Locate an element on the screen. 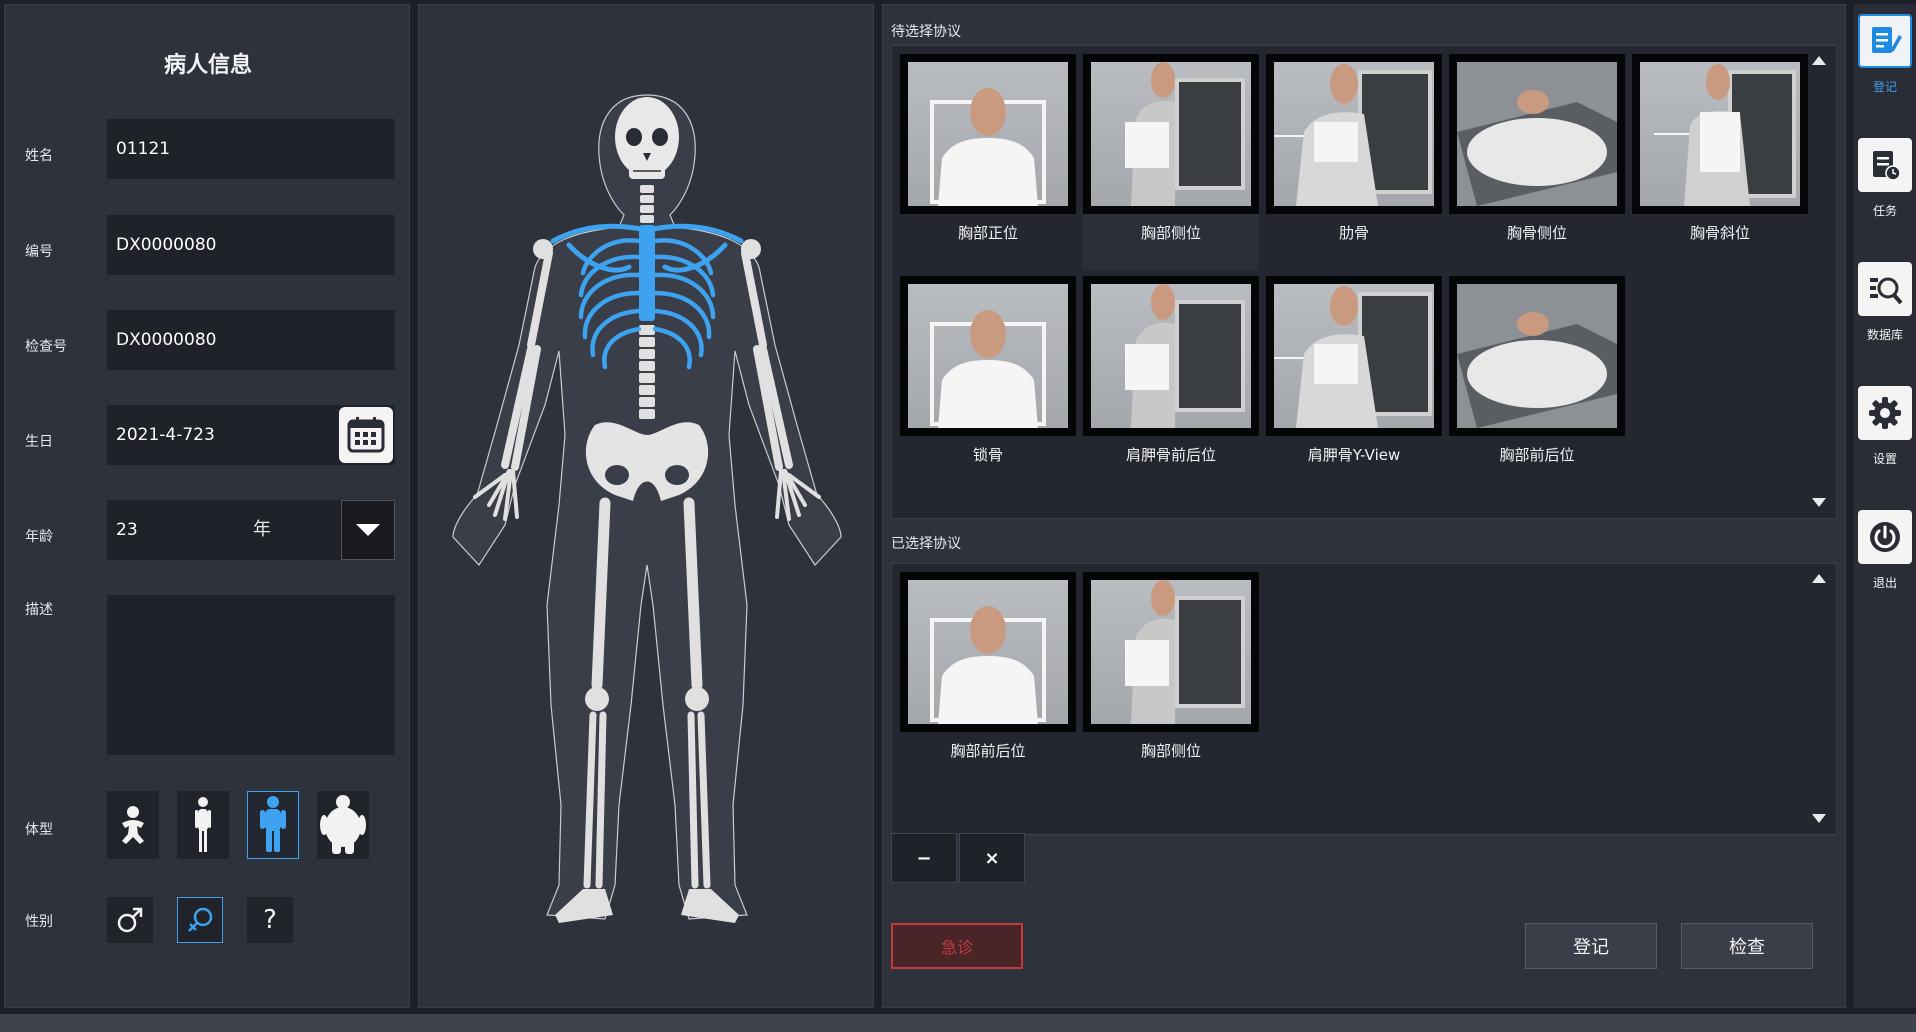 The image size is (1916, 1032). register-button: 登记 is located at coordinates (1591, 946).